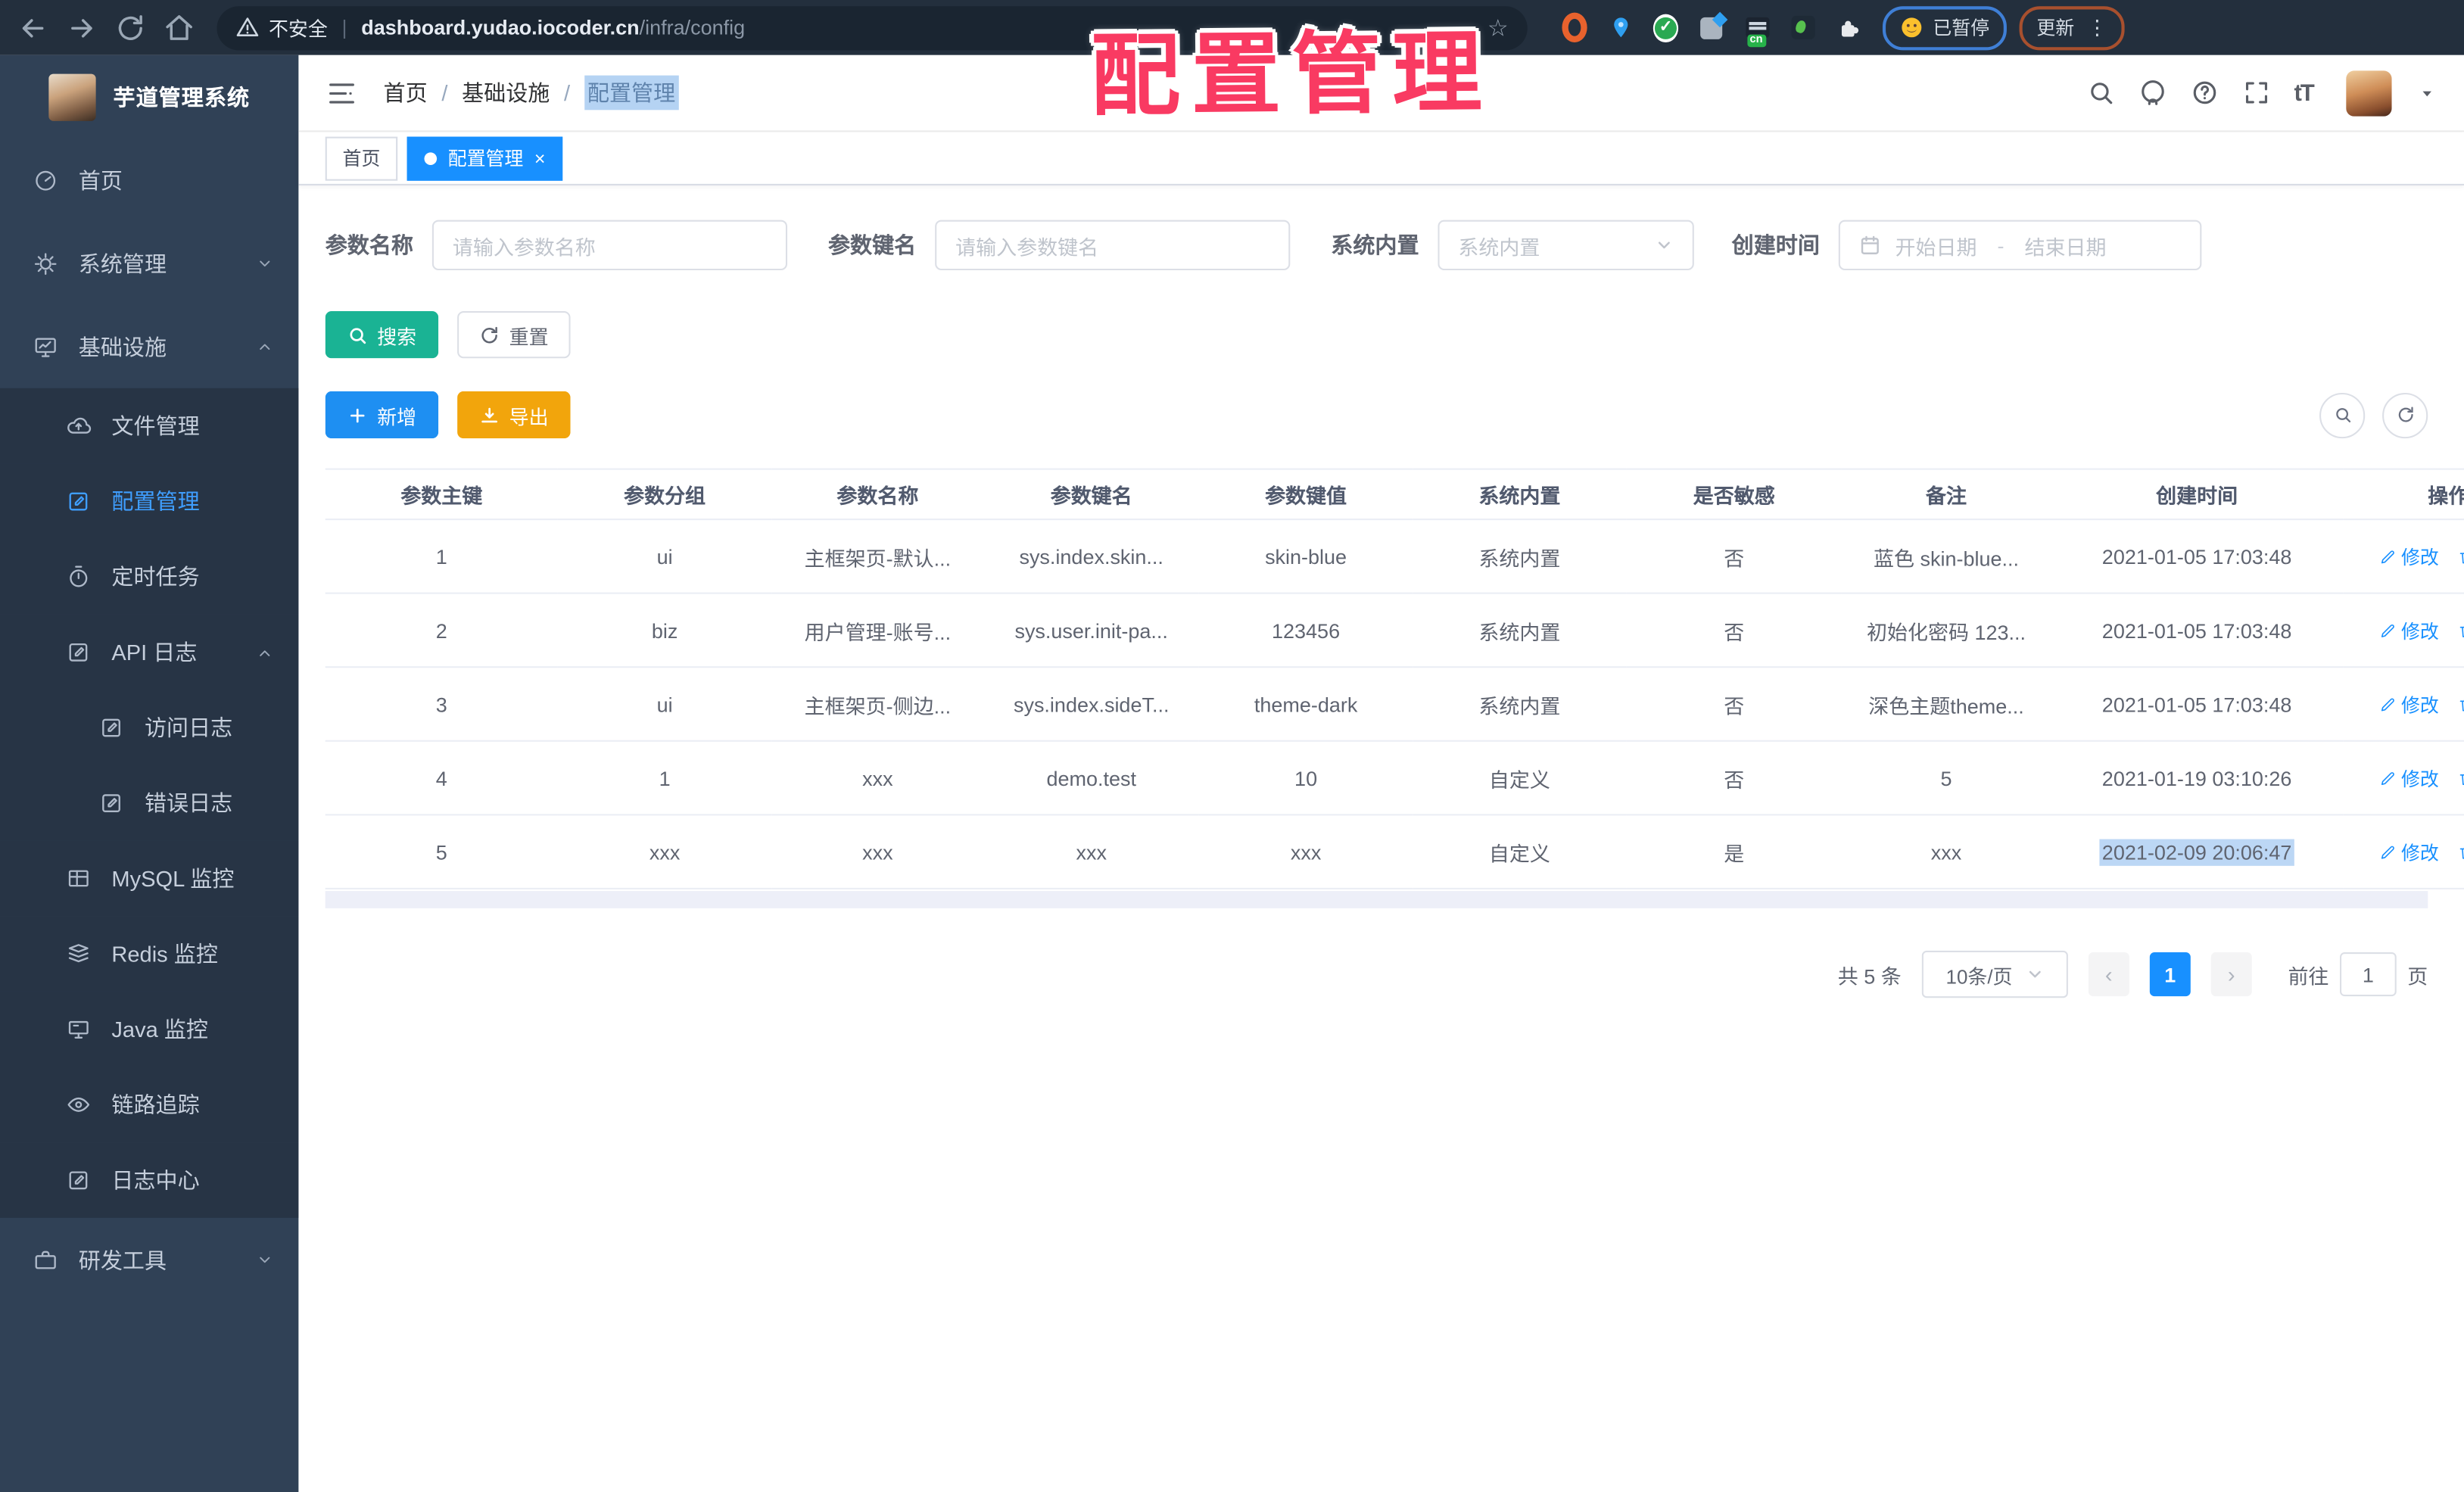 This screenshot has width=2464, height=1492. What do you see at coordinates (1305, 630) in the screenshot?
I see `cell: 123456` at bounding box center [1305, 630].